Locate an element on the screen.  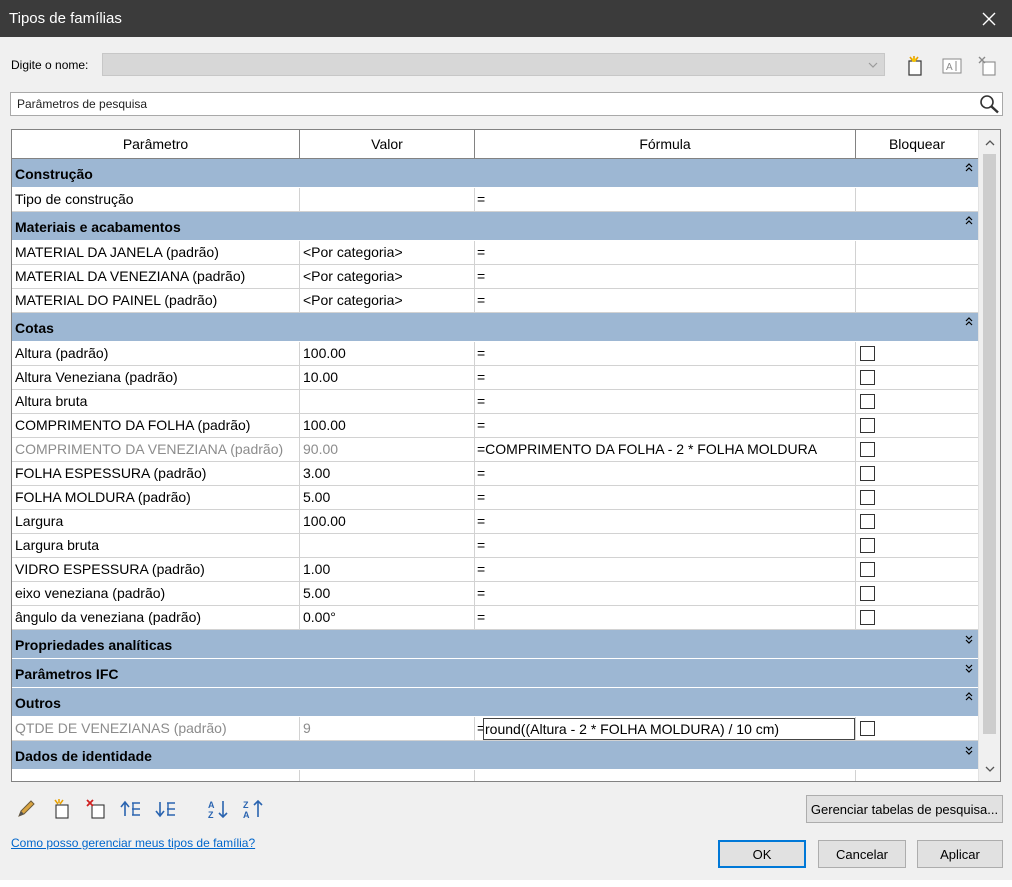
move-up-icon is located at coordinates (130, 808).